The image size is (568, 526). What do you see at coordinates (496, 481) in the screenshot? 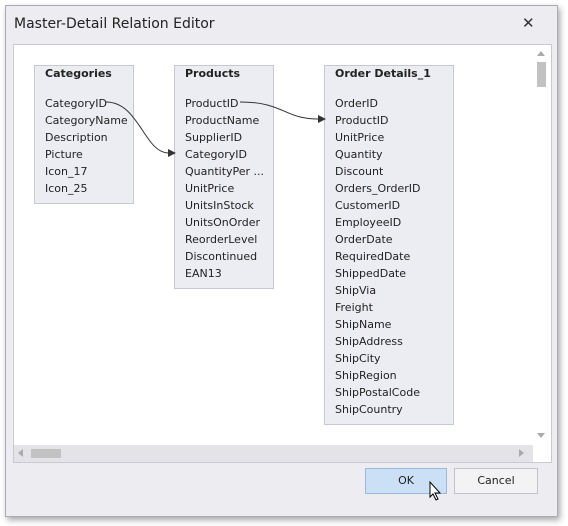
I see `cancel-button: Cancel` at bounding box center [496, 481].